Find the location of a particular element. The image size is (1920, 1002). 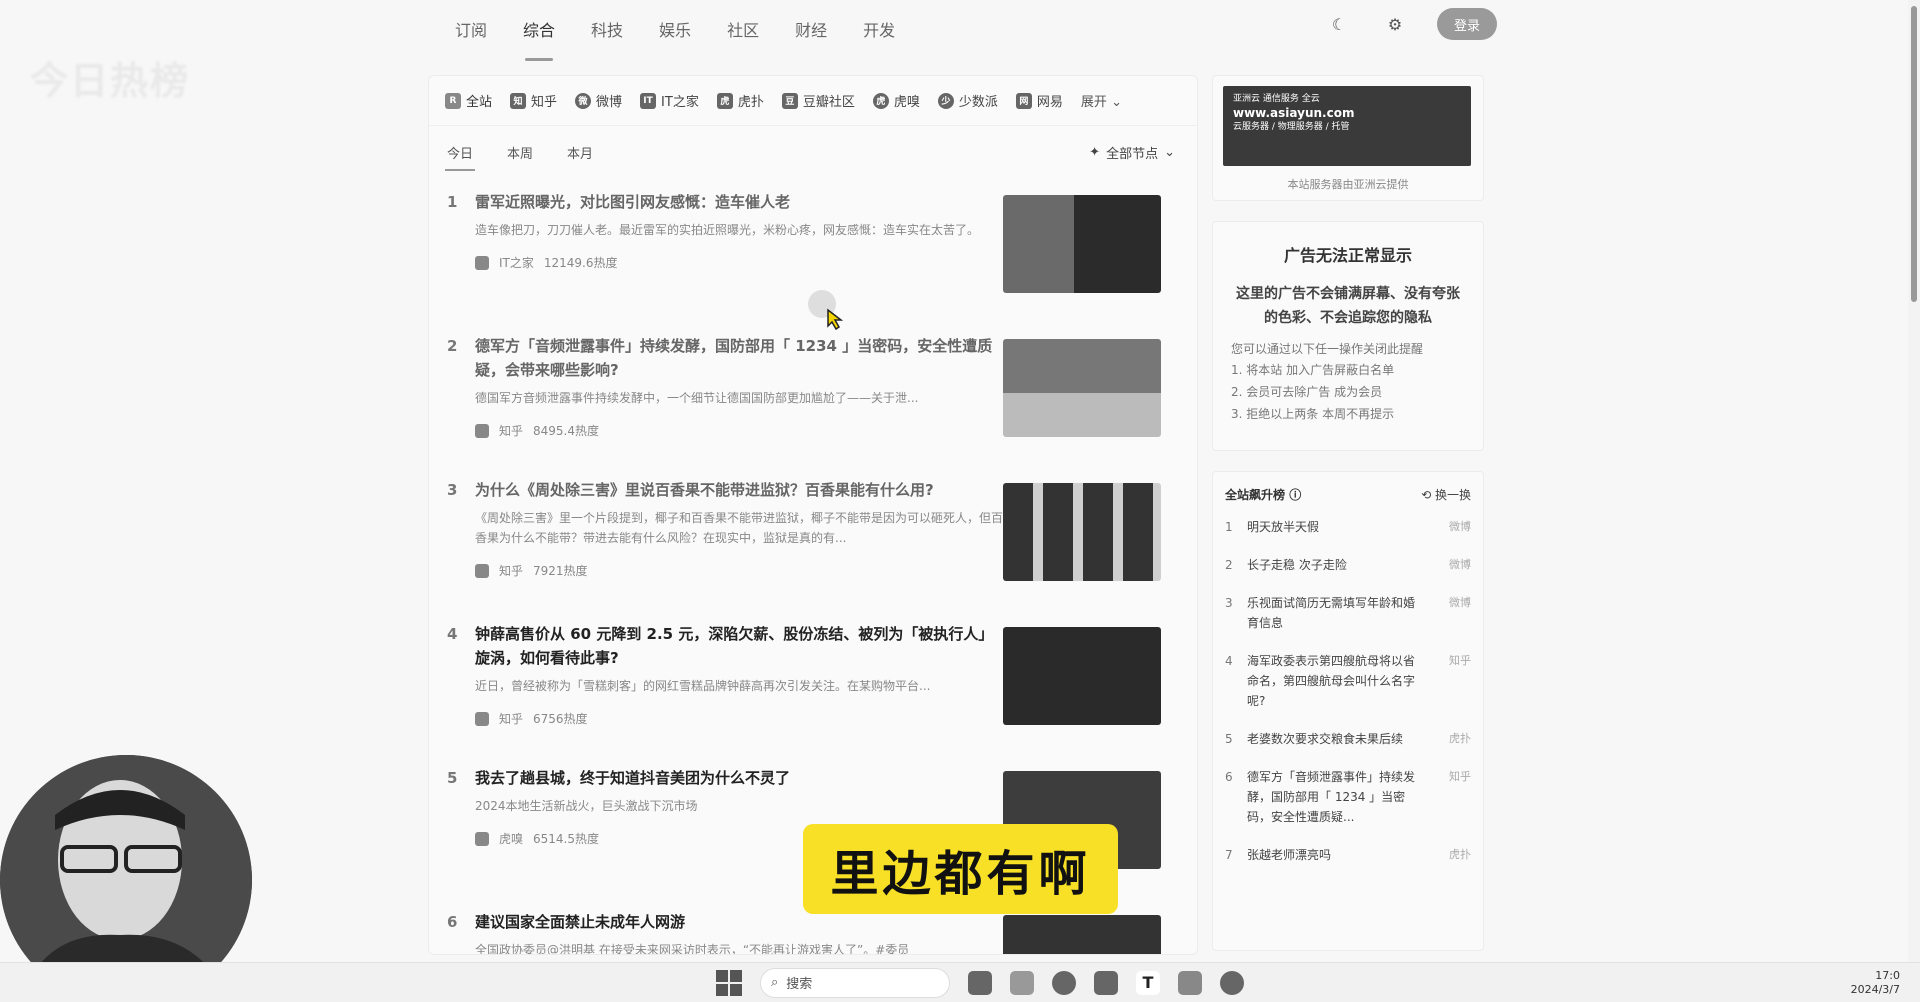

rising-text: 乐视面试简历无需填写年龄和婚育信息 is located at coordinates (1332, 613).